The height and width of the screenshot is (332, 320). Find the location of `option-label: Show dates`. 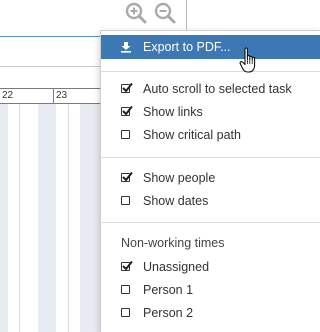

option-label: Show dates is located at coordinates (176, 201).